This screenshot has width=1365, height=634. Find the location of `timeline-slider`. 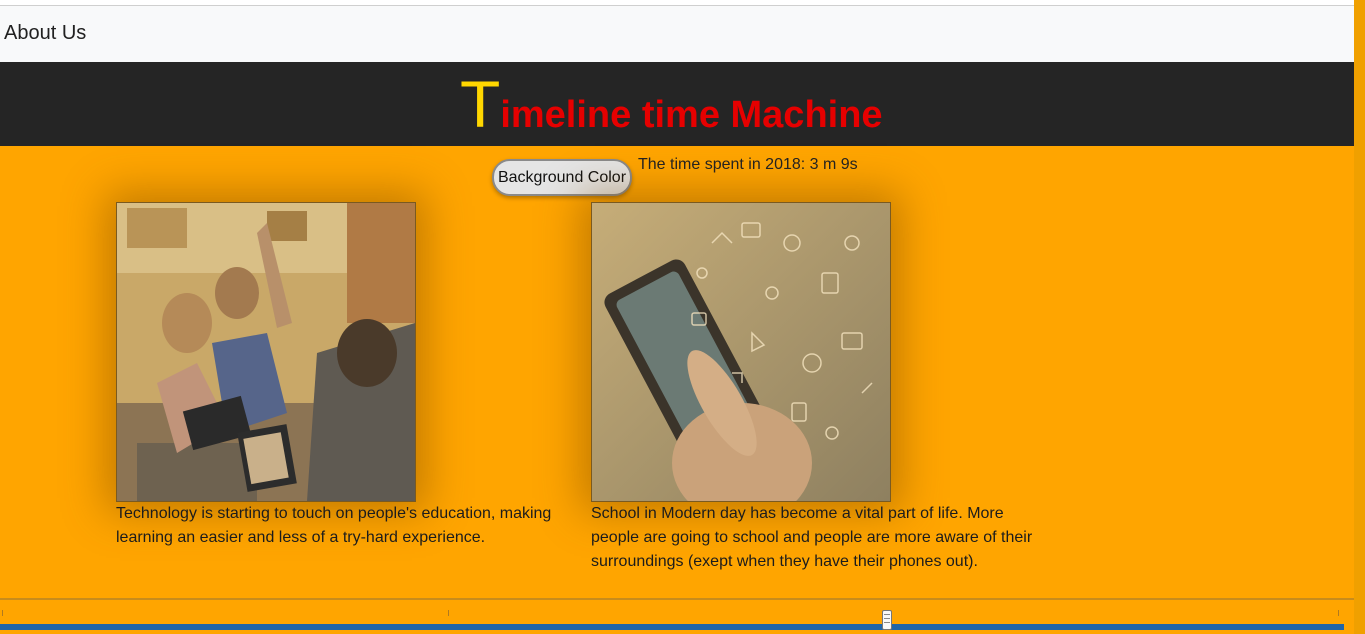

timeline-slider is located at coordinates (677, 615).